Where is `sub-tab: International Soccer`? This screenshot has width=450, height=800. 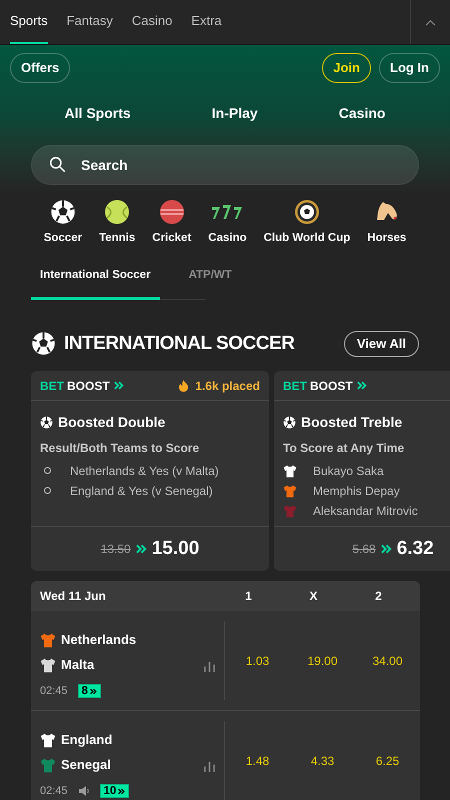
sub-tab: International Soccer is located at coordinates (95, 283).